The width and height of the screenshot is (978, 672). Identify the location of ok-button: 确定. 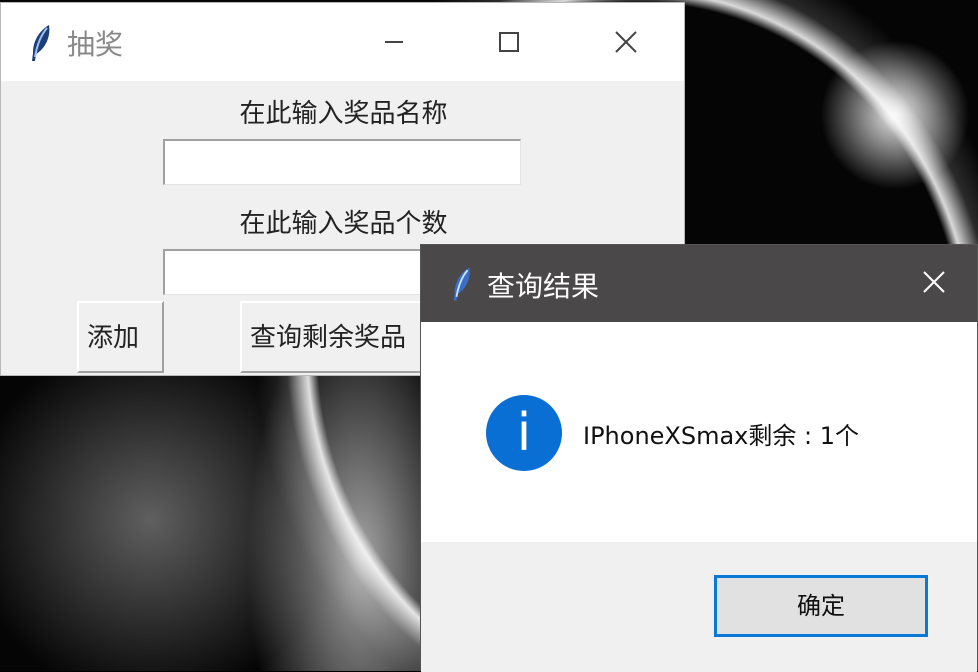
(821, 606).